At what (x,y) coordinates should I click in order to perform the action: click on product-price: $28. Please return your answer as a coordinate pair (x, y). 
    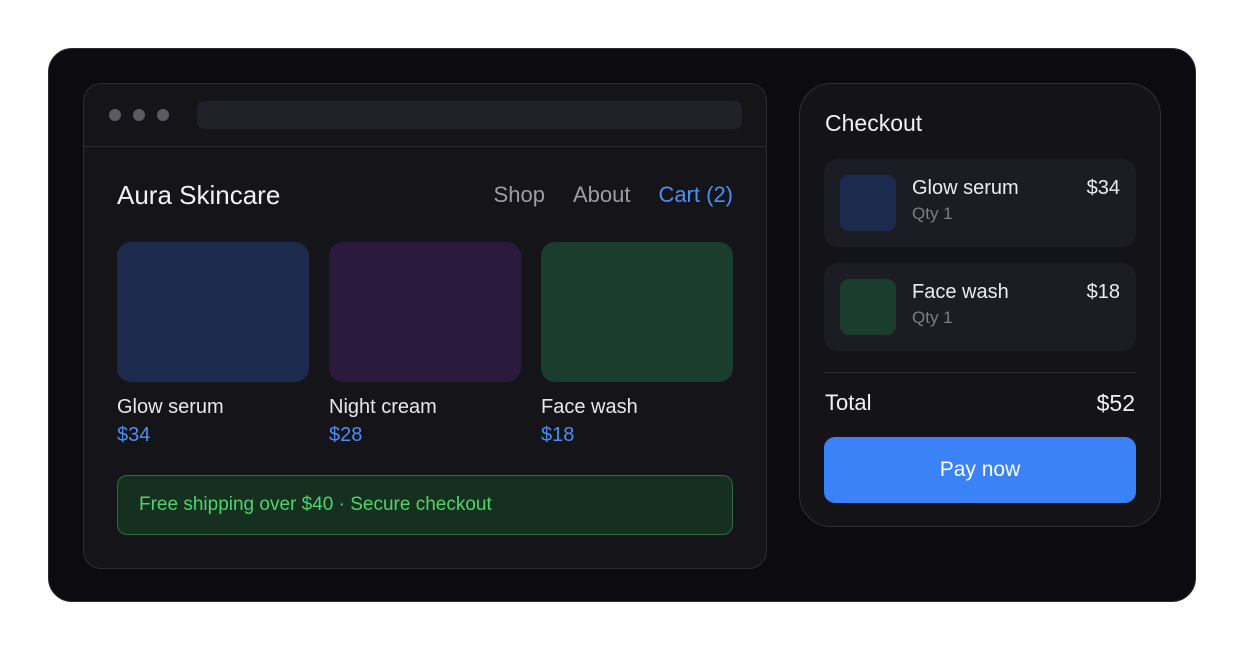
    Looking at the image, I should click on (346, 435).